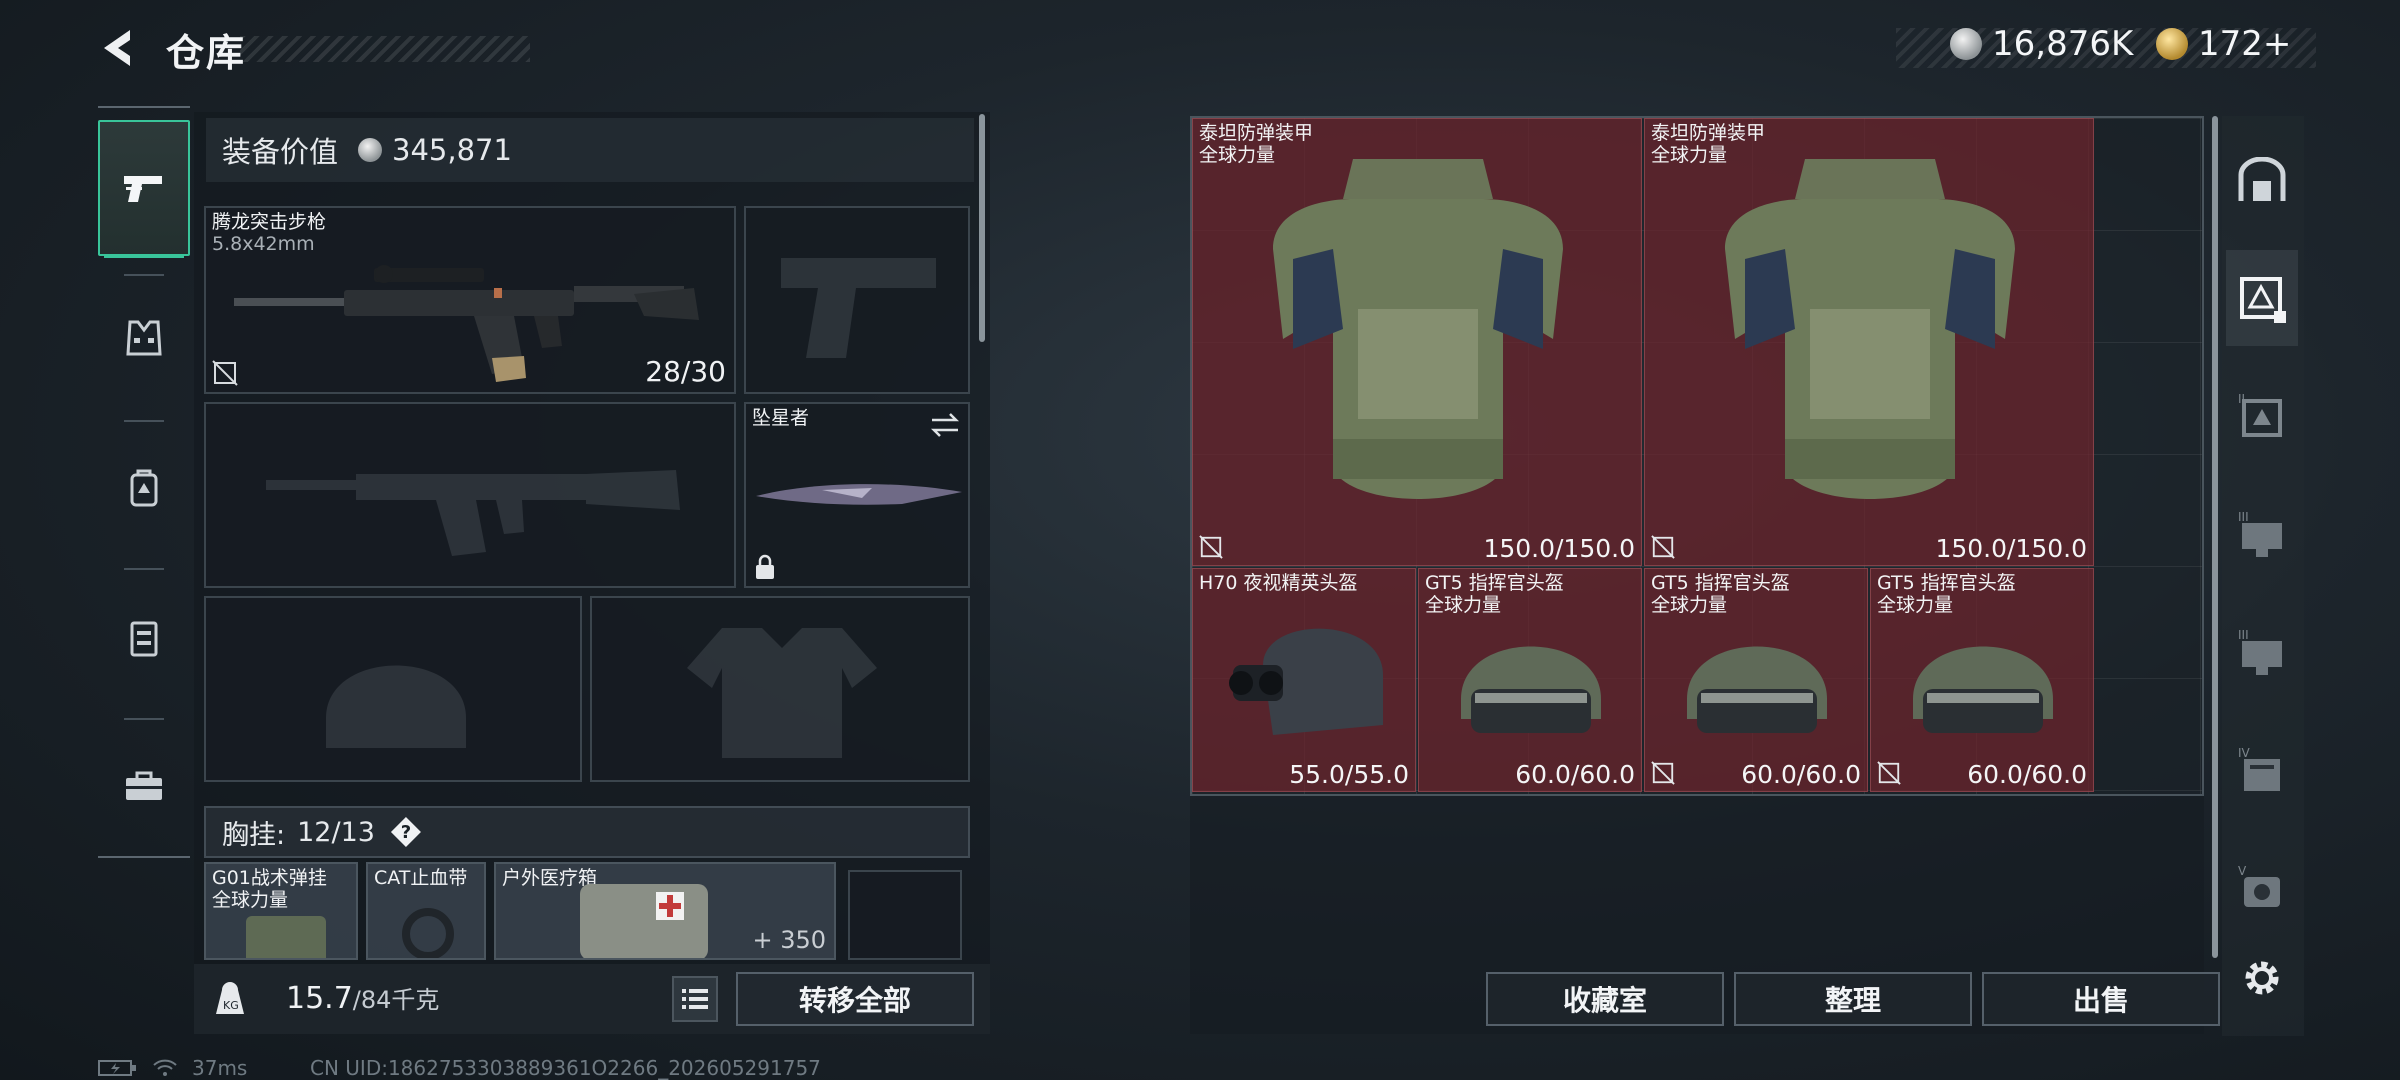 The width and height of the screenshot is (2400, 1080). I want to click on tourniquet-image, so click(428, 933).